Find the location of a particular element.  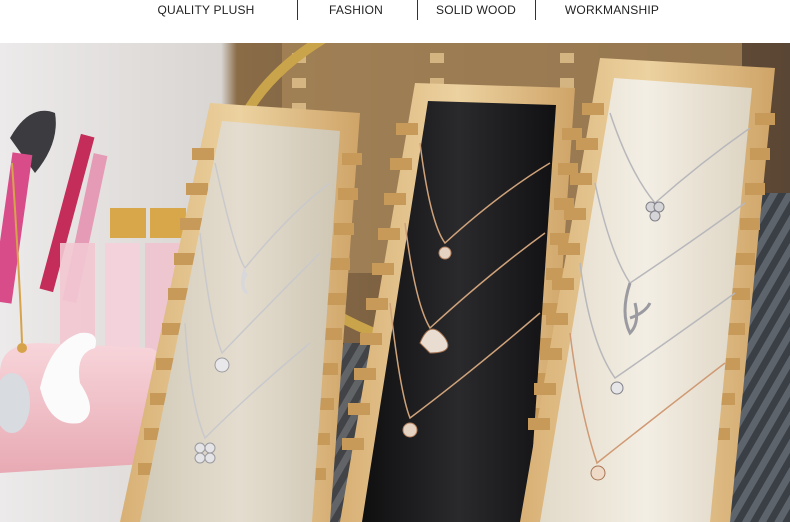

feature-label: QUALITY PLUSH is located at coordinates (206, 10).